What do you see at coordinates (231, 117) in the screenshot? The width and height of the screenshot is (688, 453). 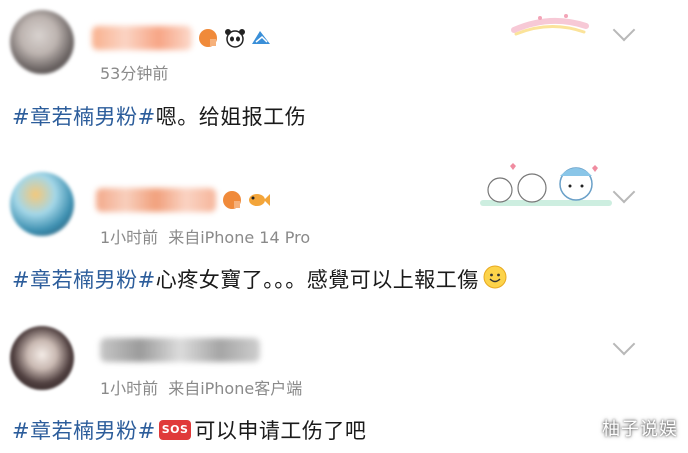 I see `post-text: 嗯。给姐报工伤` at bounding box center [231, 117].